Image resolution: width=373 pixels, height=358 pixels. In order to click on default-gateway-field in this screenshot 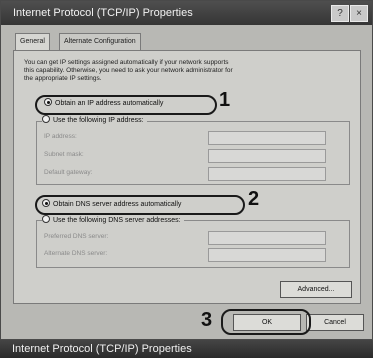, I will do `click(267, 174)`.